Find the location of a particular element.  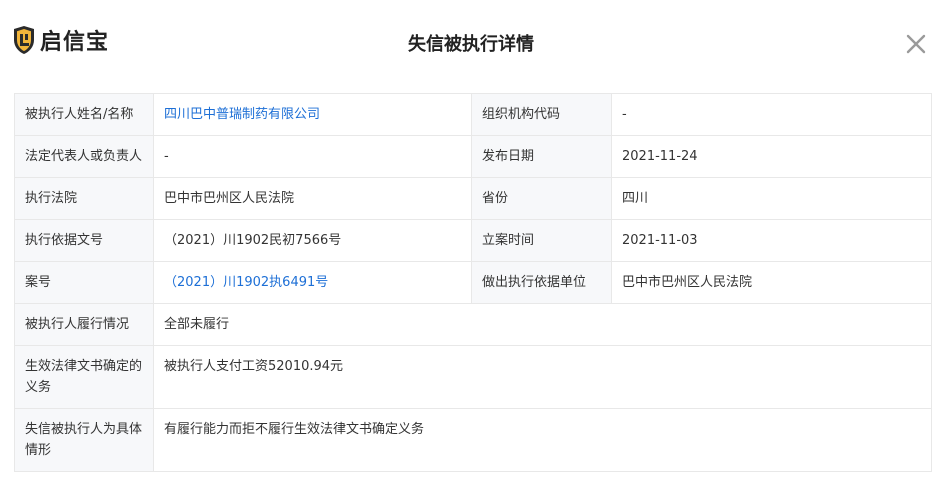

performance-label: 被执行人履行情况 is located at coordinates (84, 324).